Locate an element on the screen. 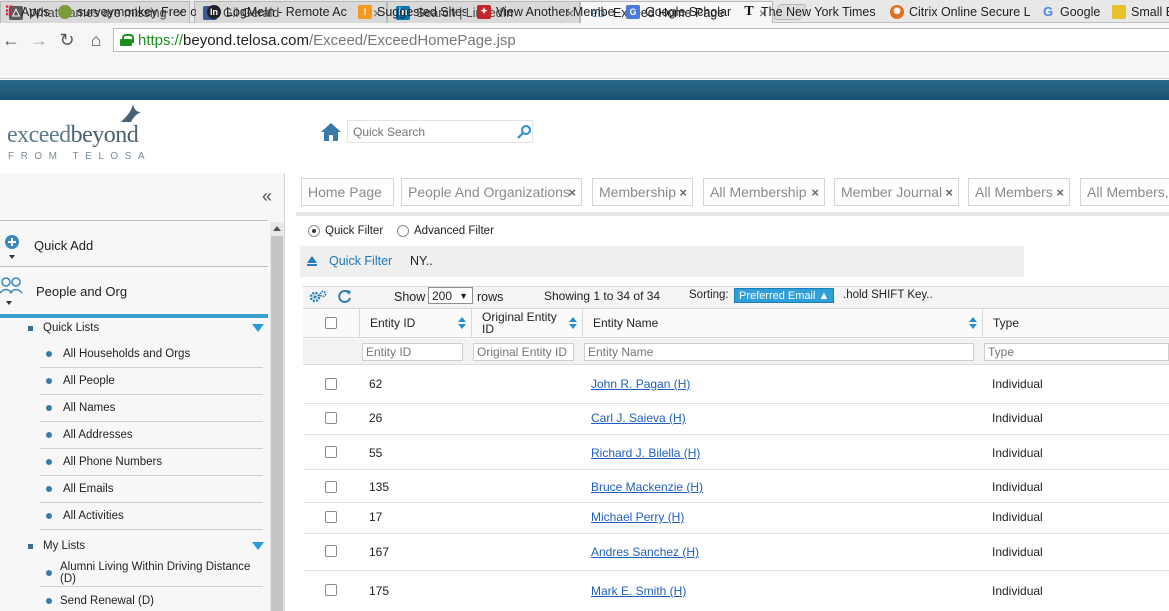 Image resolution: width=1169 pixels, height=611 pixels. app-logo: exceedbeyond is located at coordinates (73, 135).